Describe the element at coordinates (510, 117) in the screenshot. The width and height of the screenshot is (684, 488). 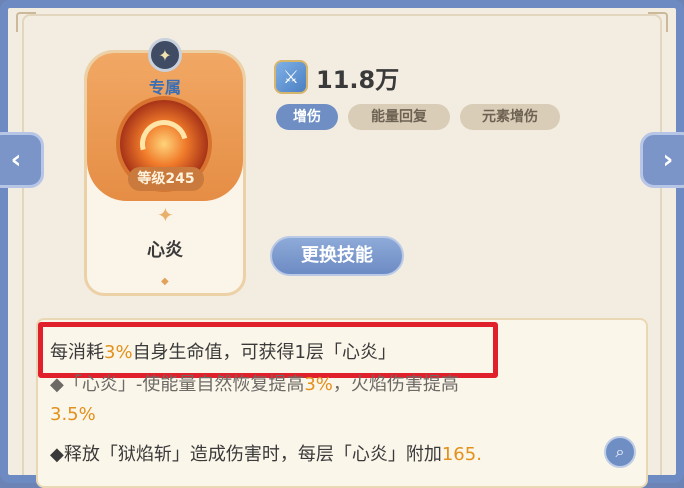
I see `tag-element-boost: 元素增伤` at that location.